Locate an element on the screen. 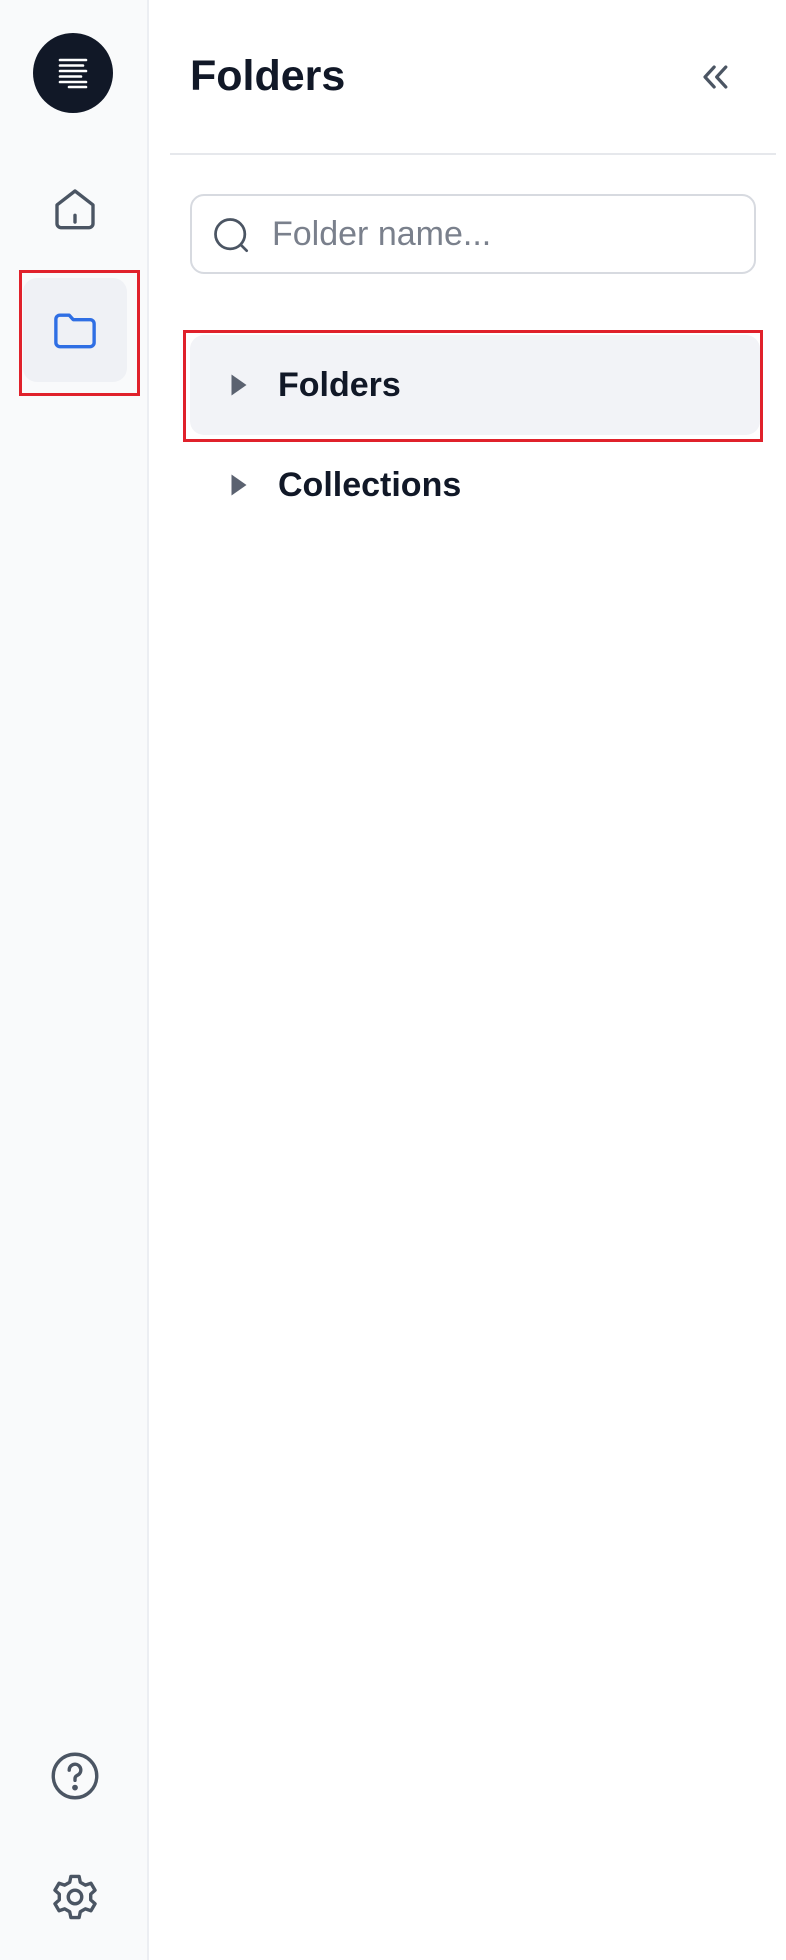 The width and height of the screenshot is (786, 1960). stacked-lines-logo-icon is located at coordinates (73, 73).